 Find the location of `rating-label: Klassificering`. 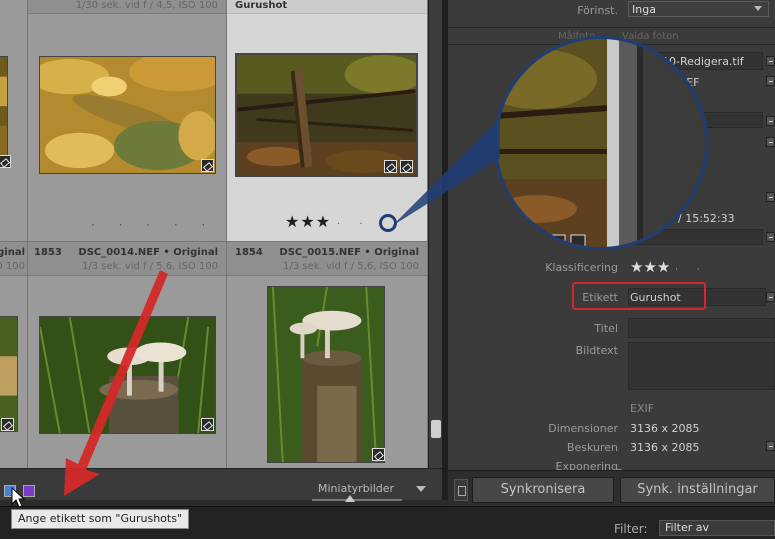

rating-label: Klassificering is located at coordinates (581, 267).